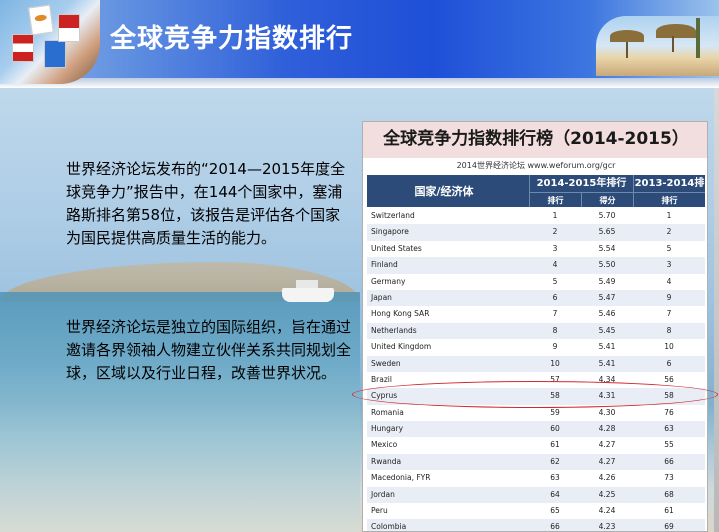 The height and width of the screenshot is (532, 719). Describe the element at coordinates (536, 265) in the screenshot. I see `table-row: Finland 4 5.50 3` at that location.